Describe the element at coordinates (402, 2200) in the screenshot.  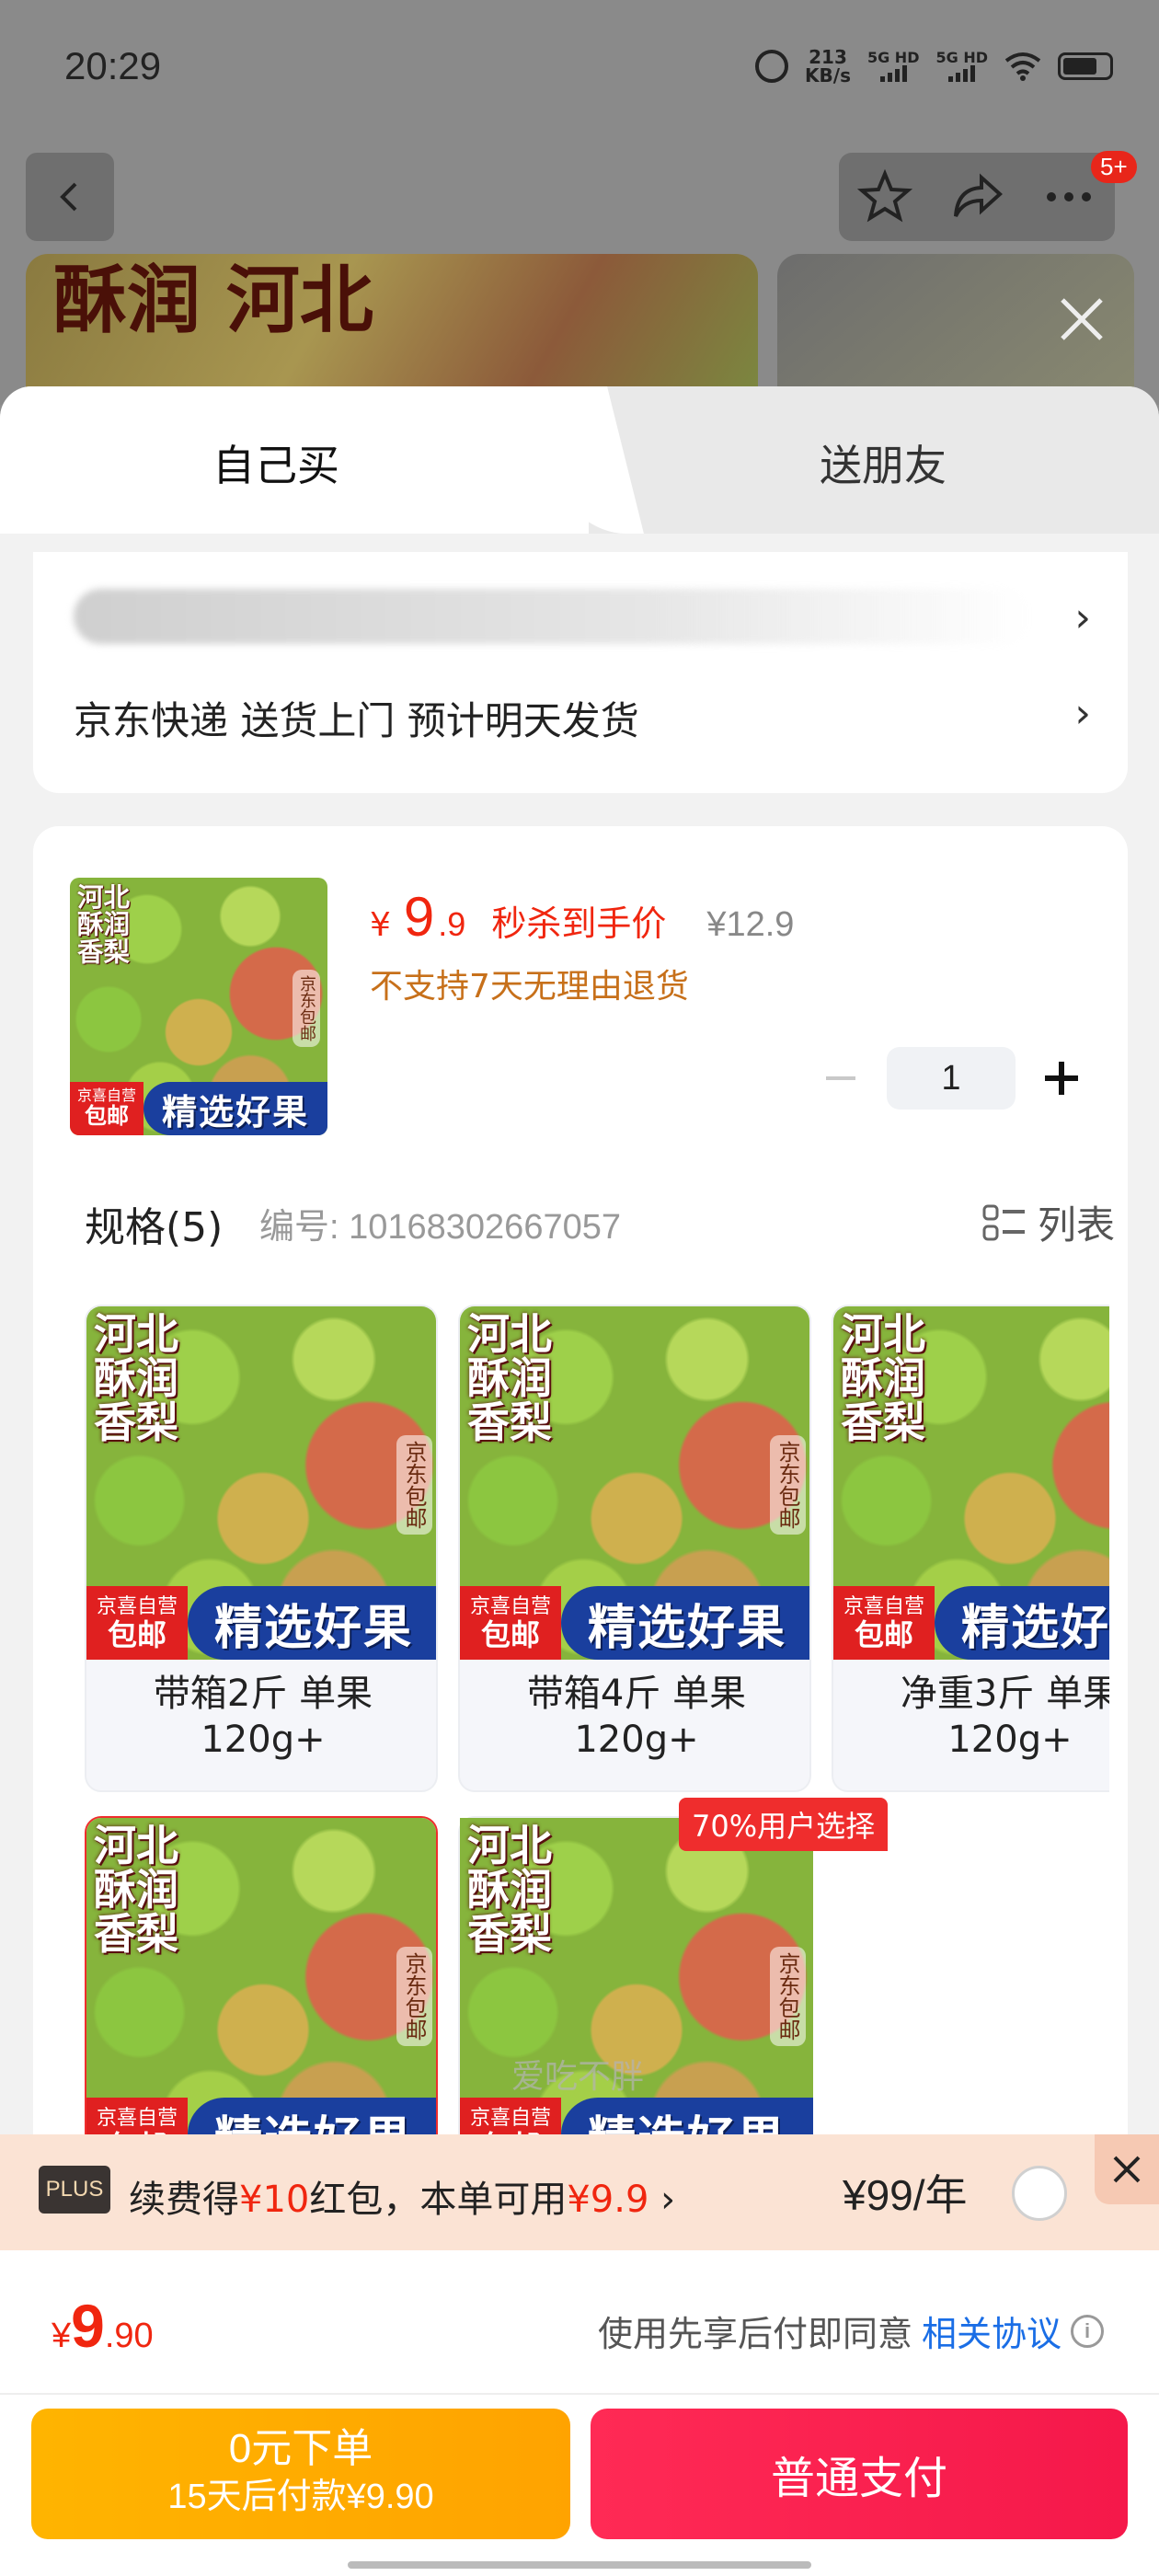
I see `plus-promo-text: 续费得¥10红包，本单可用¥9.9 ›` at that location.